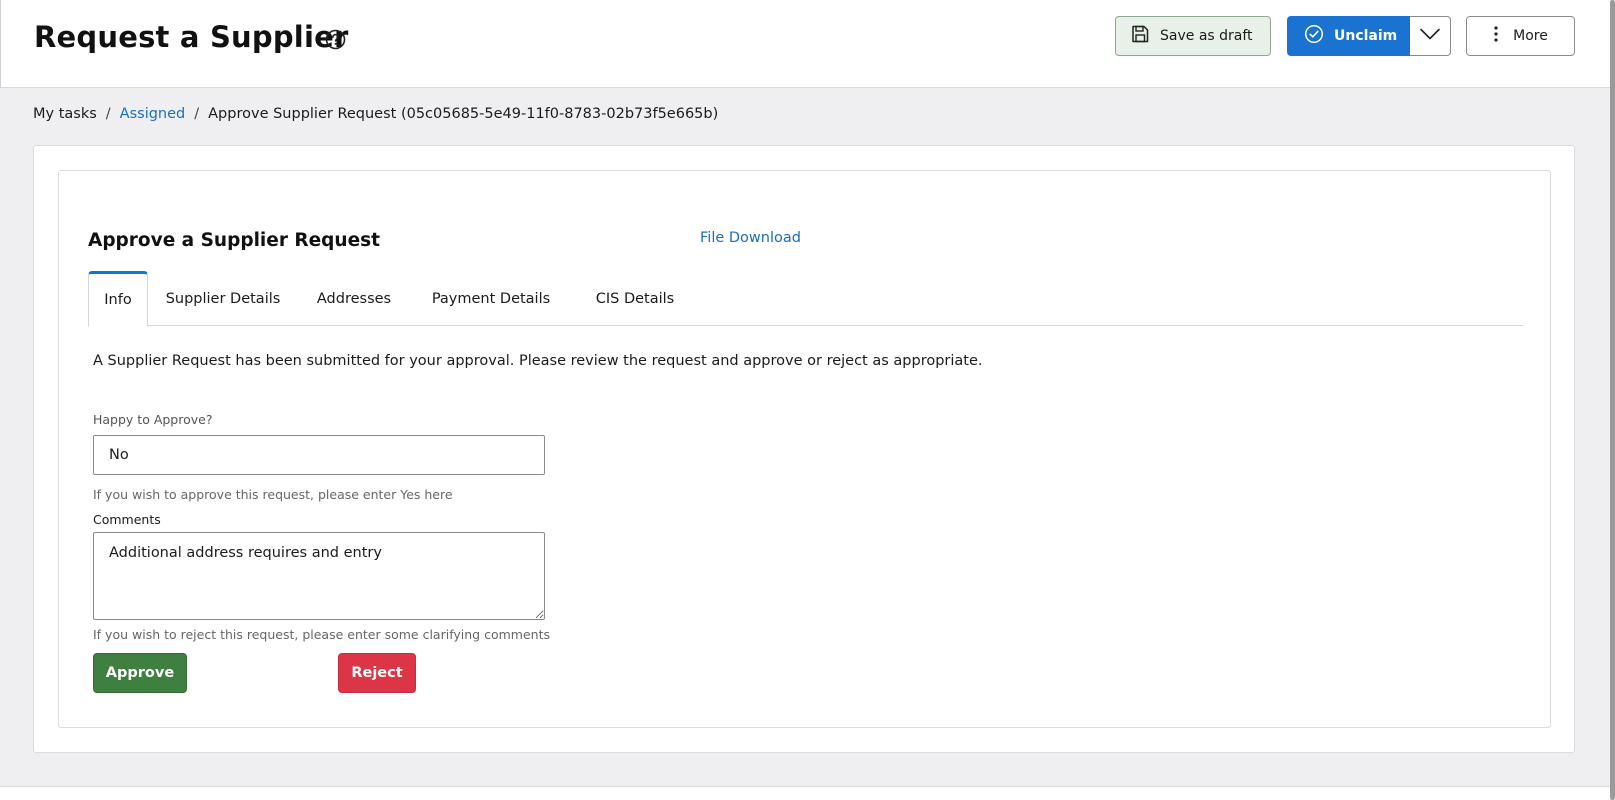 The image size is (1615, 800). I want to click on form-title: Approve a Supplier Request, so click(234, 240).